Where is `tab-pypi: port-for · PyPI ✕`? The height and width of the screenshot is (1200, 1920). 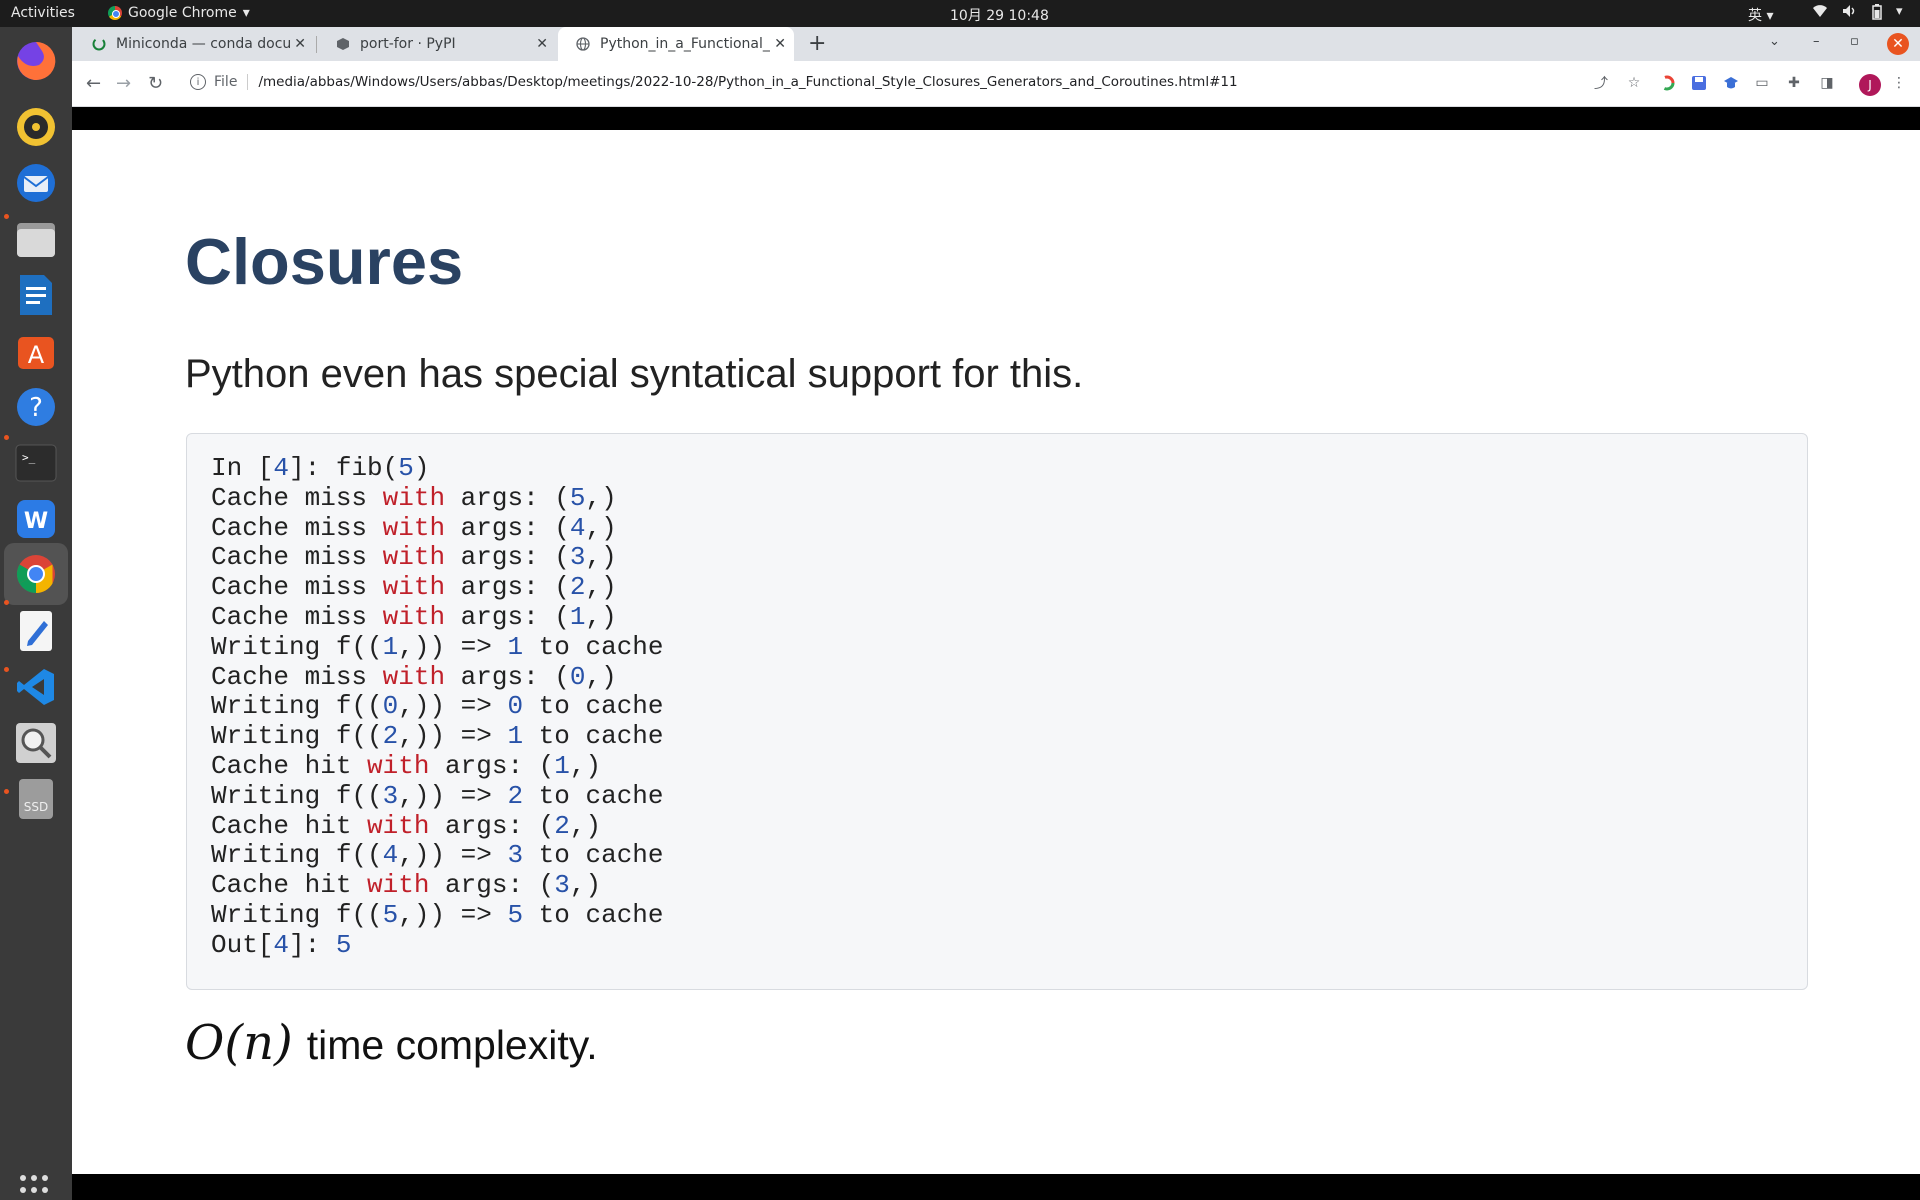
tab-pypi: port-for · PyPI ✕ is located at coordinates (437, 44).